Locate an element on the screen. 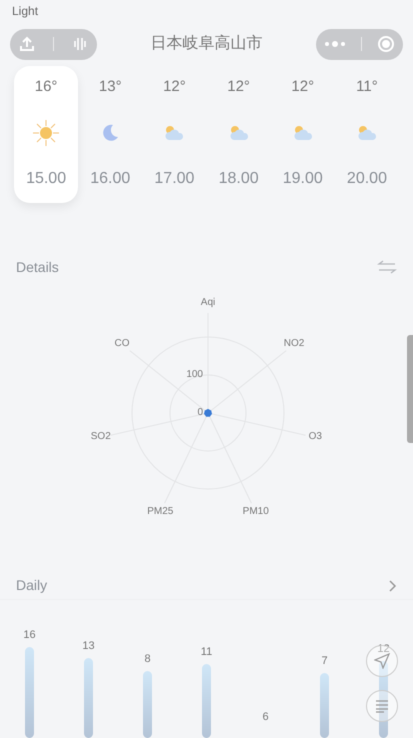 The image size is (413, 738). axis-label: NO2 is located at coordinates (294, 344).